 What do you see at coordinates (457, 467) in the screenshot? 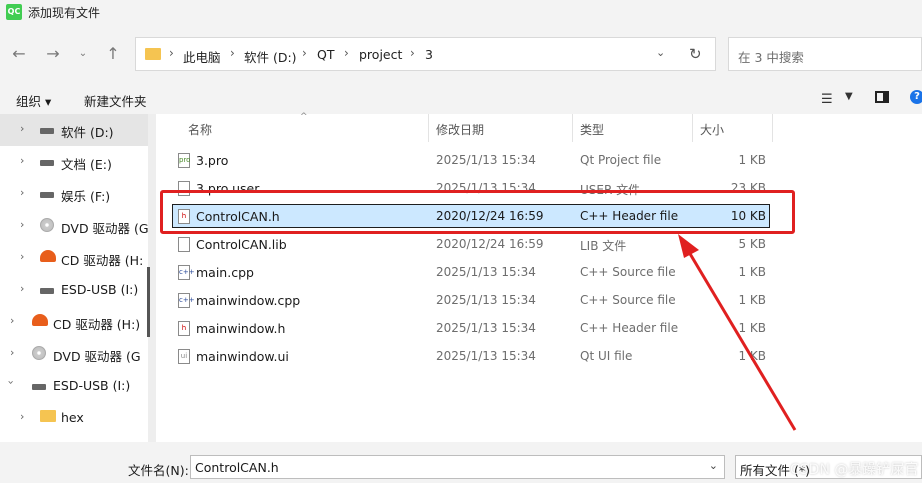
I see `file-name-input: ControlCAN.h ⌄` at bounding box center [457, 467].